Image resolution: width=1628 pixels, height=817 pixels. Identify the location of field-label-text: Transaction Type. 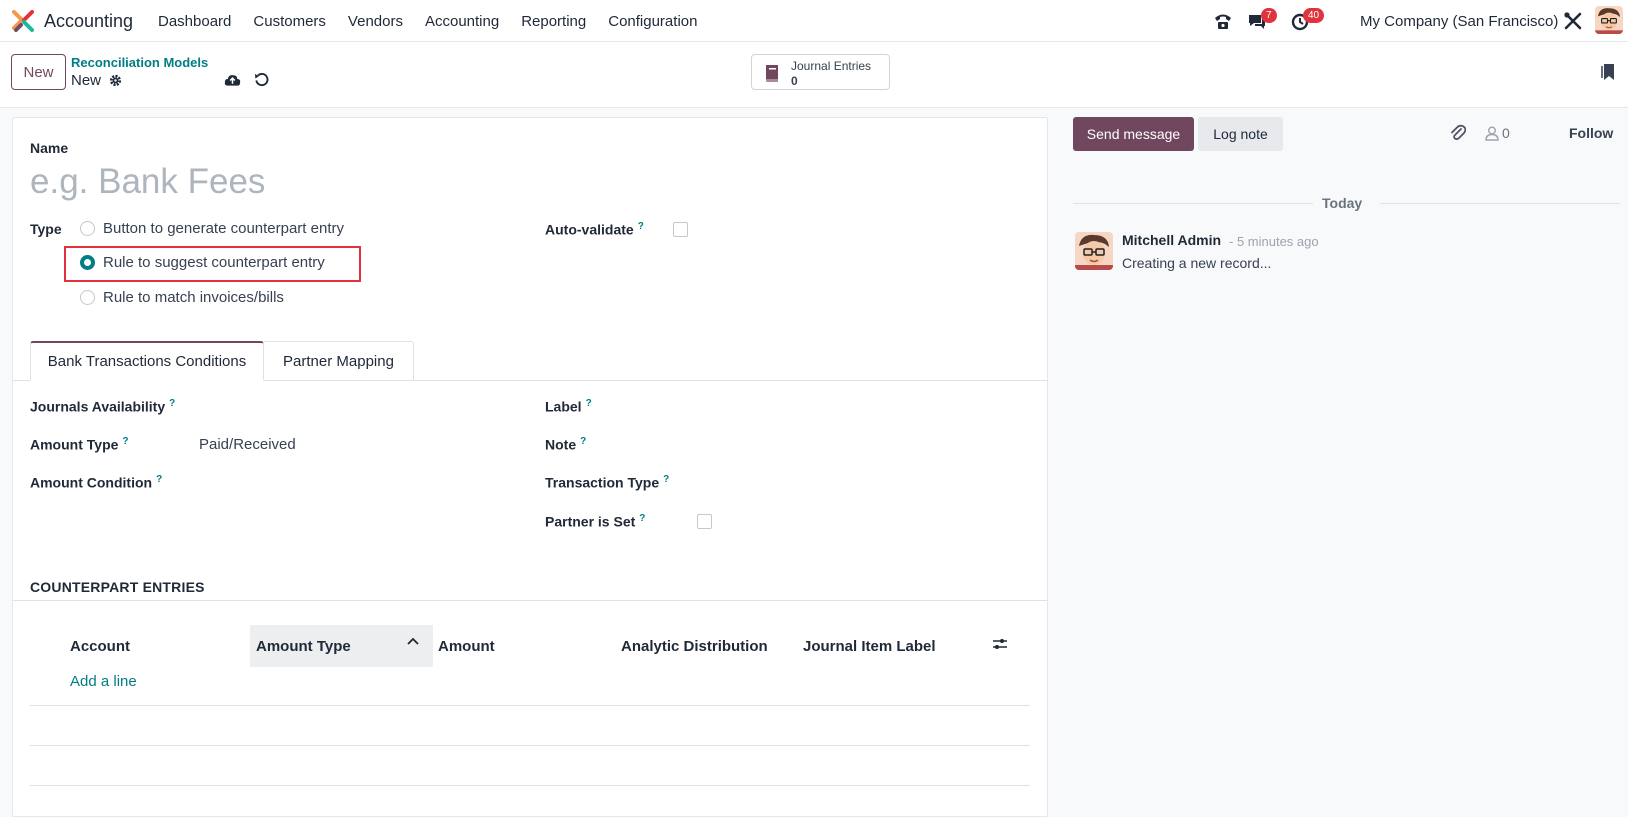
(602, 482).